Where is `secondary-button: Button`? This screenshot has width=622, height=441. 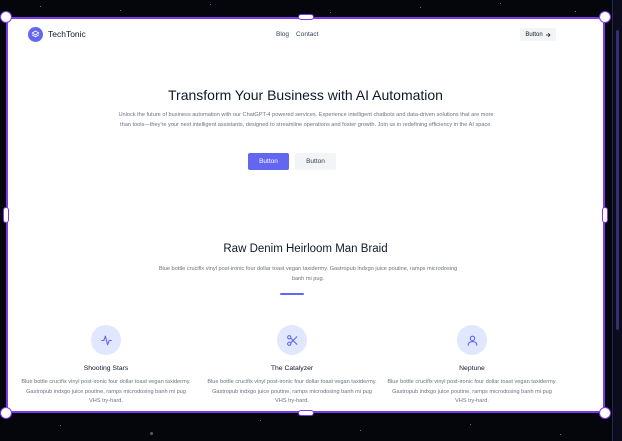
secondary-button: Button is located at coordinates (315, 161).